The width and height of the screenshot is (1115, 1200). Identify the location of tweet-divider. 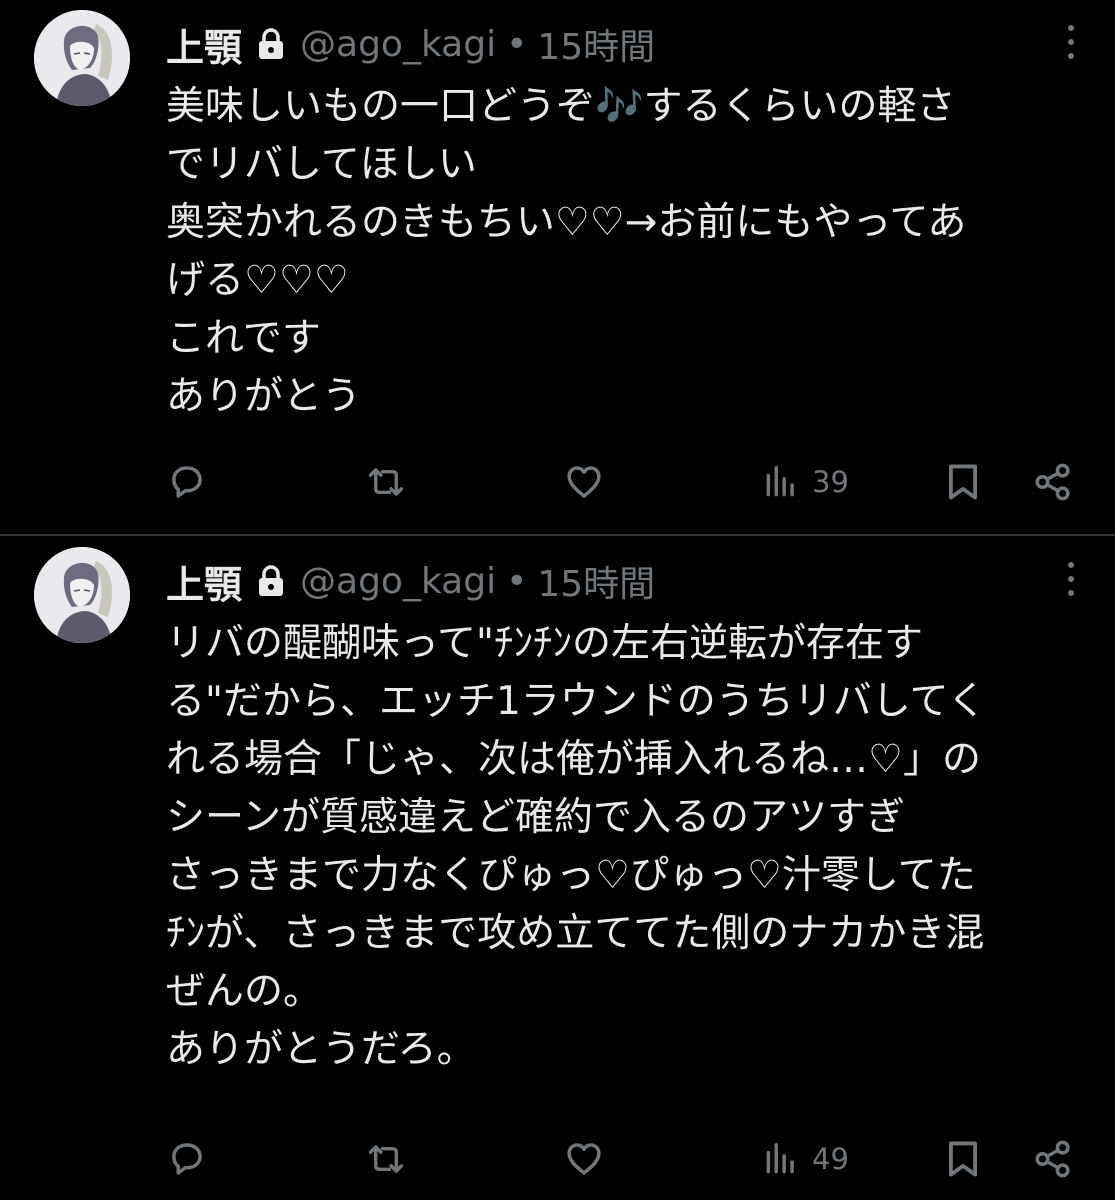
(557, 535).